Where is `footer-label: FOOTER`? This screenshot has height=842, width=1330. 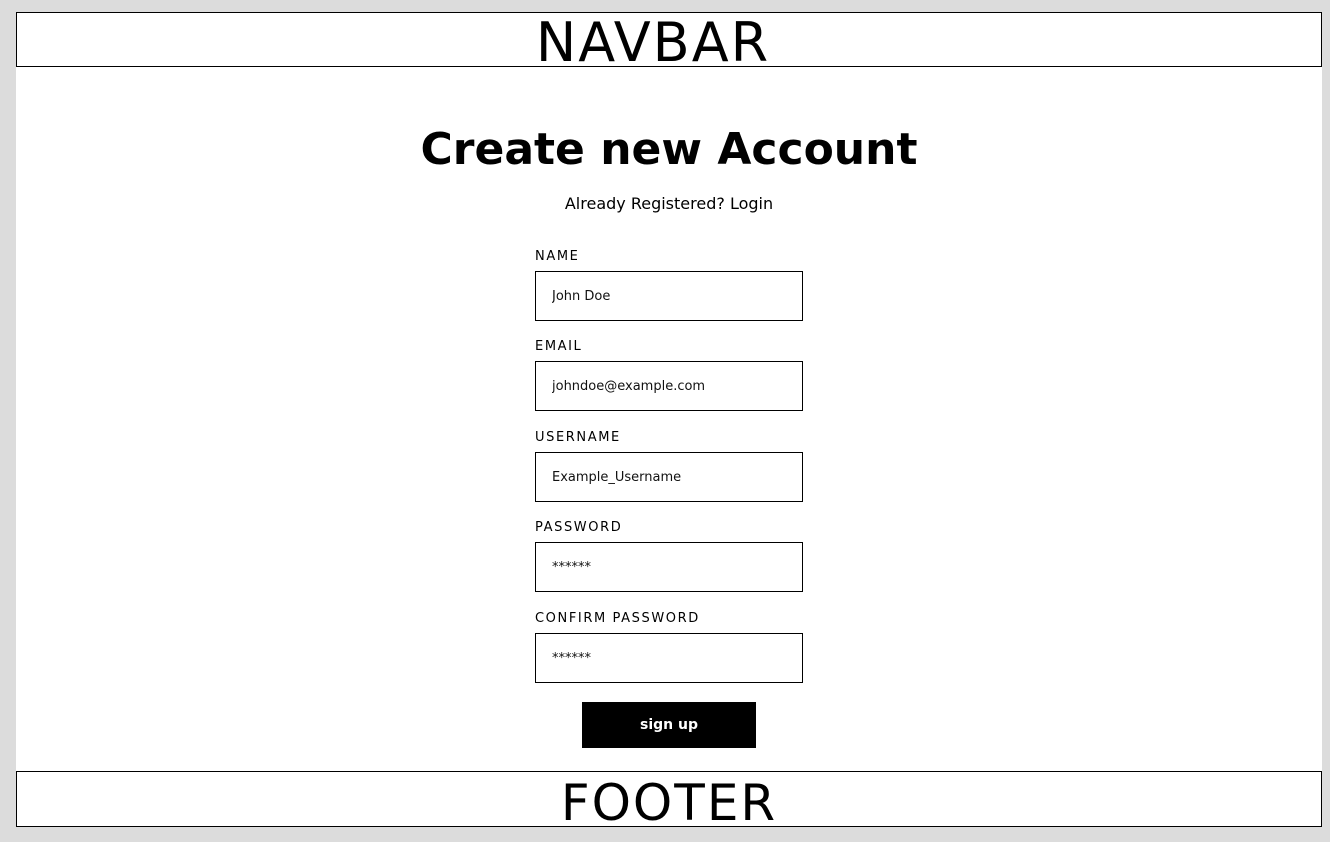
footer-label: FOOTER is located at coordinates (669, 803).